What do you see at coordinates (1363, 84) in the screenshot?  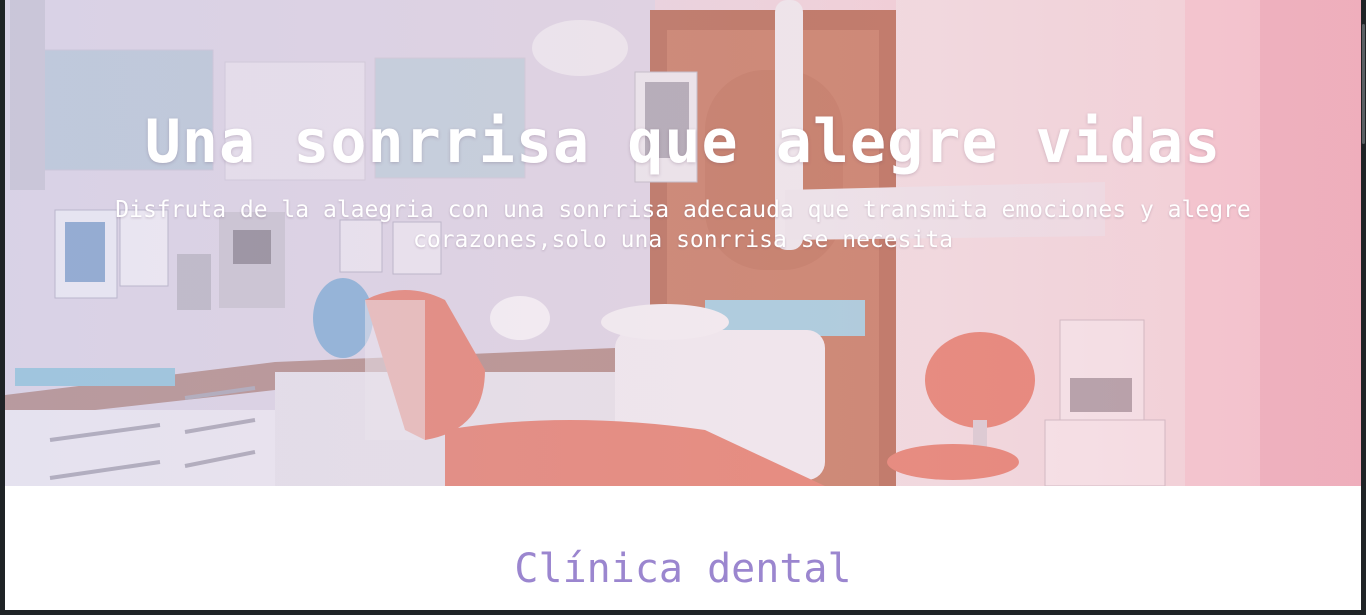 I see `scrollbar-thumb` at bounding box center [1363, 84].